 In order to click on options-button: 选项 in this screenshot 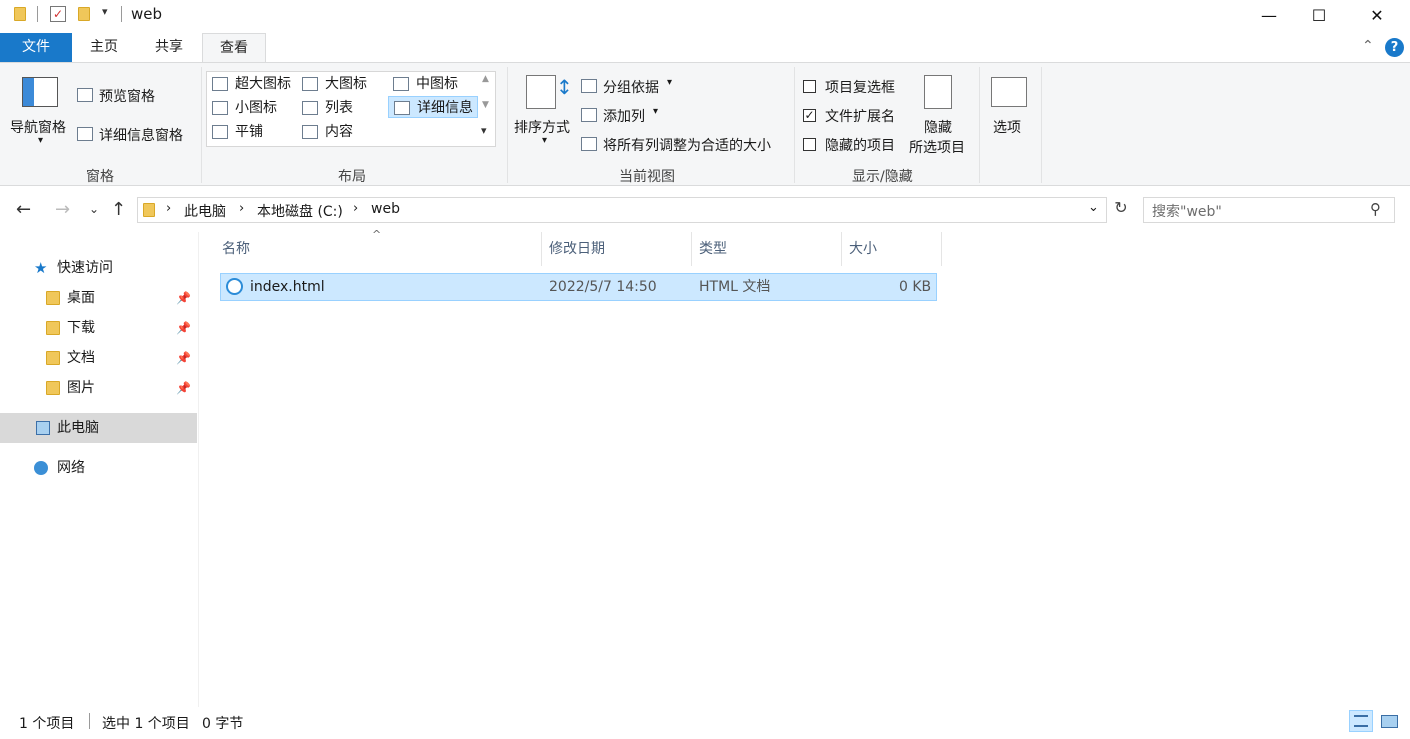, I will do `click(1010, 115)`.